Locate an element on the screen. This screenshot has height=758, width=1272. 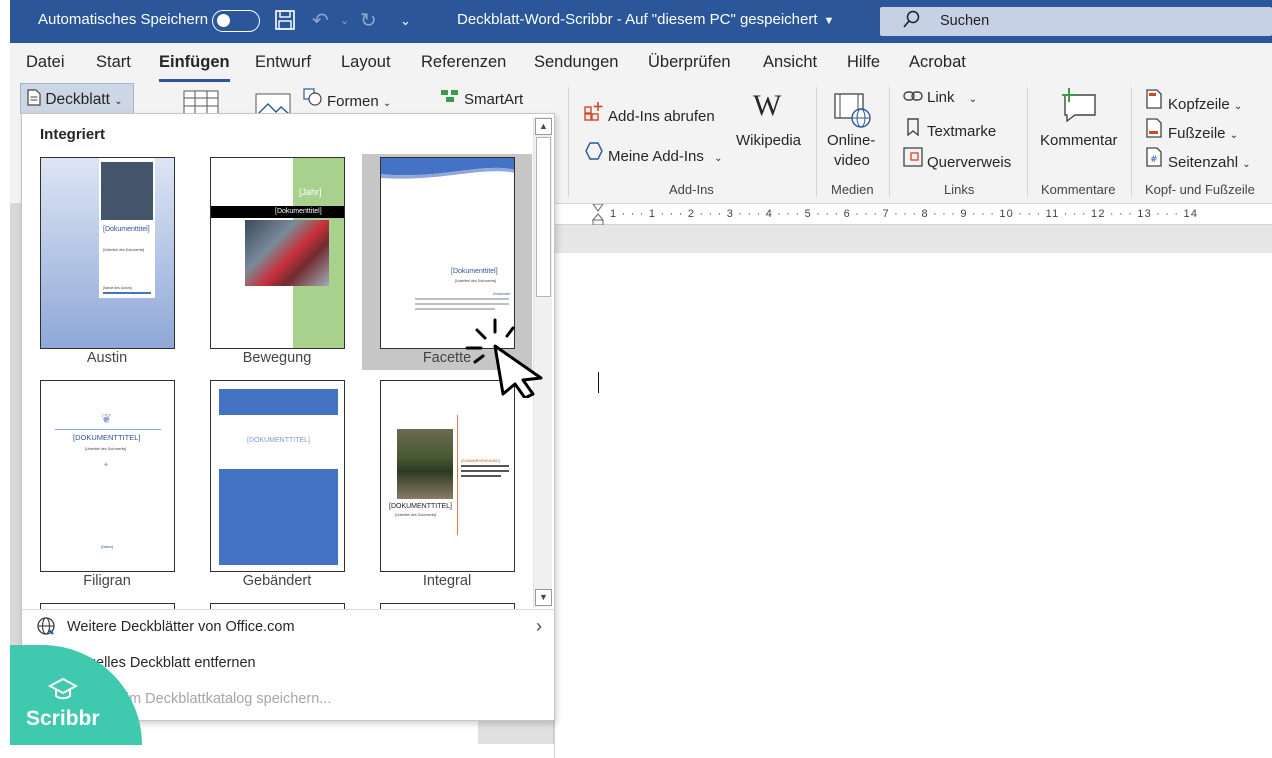
online-video-label-1: Online- is located at coordinates (851, 140).